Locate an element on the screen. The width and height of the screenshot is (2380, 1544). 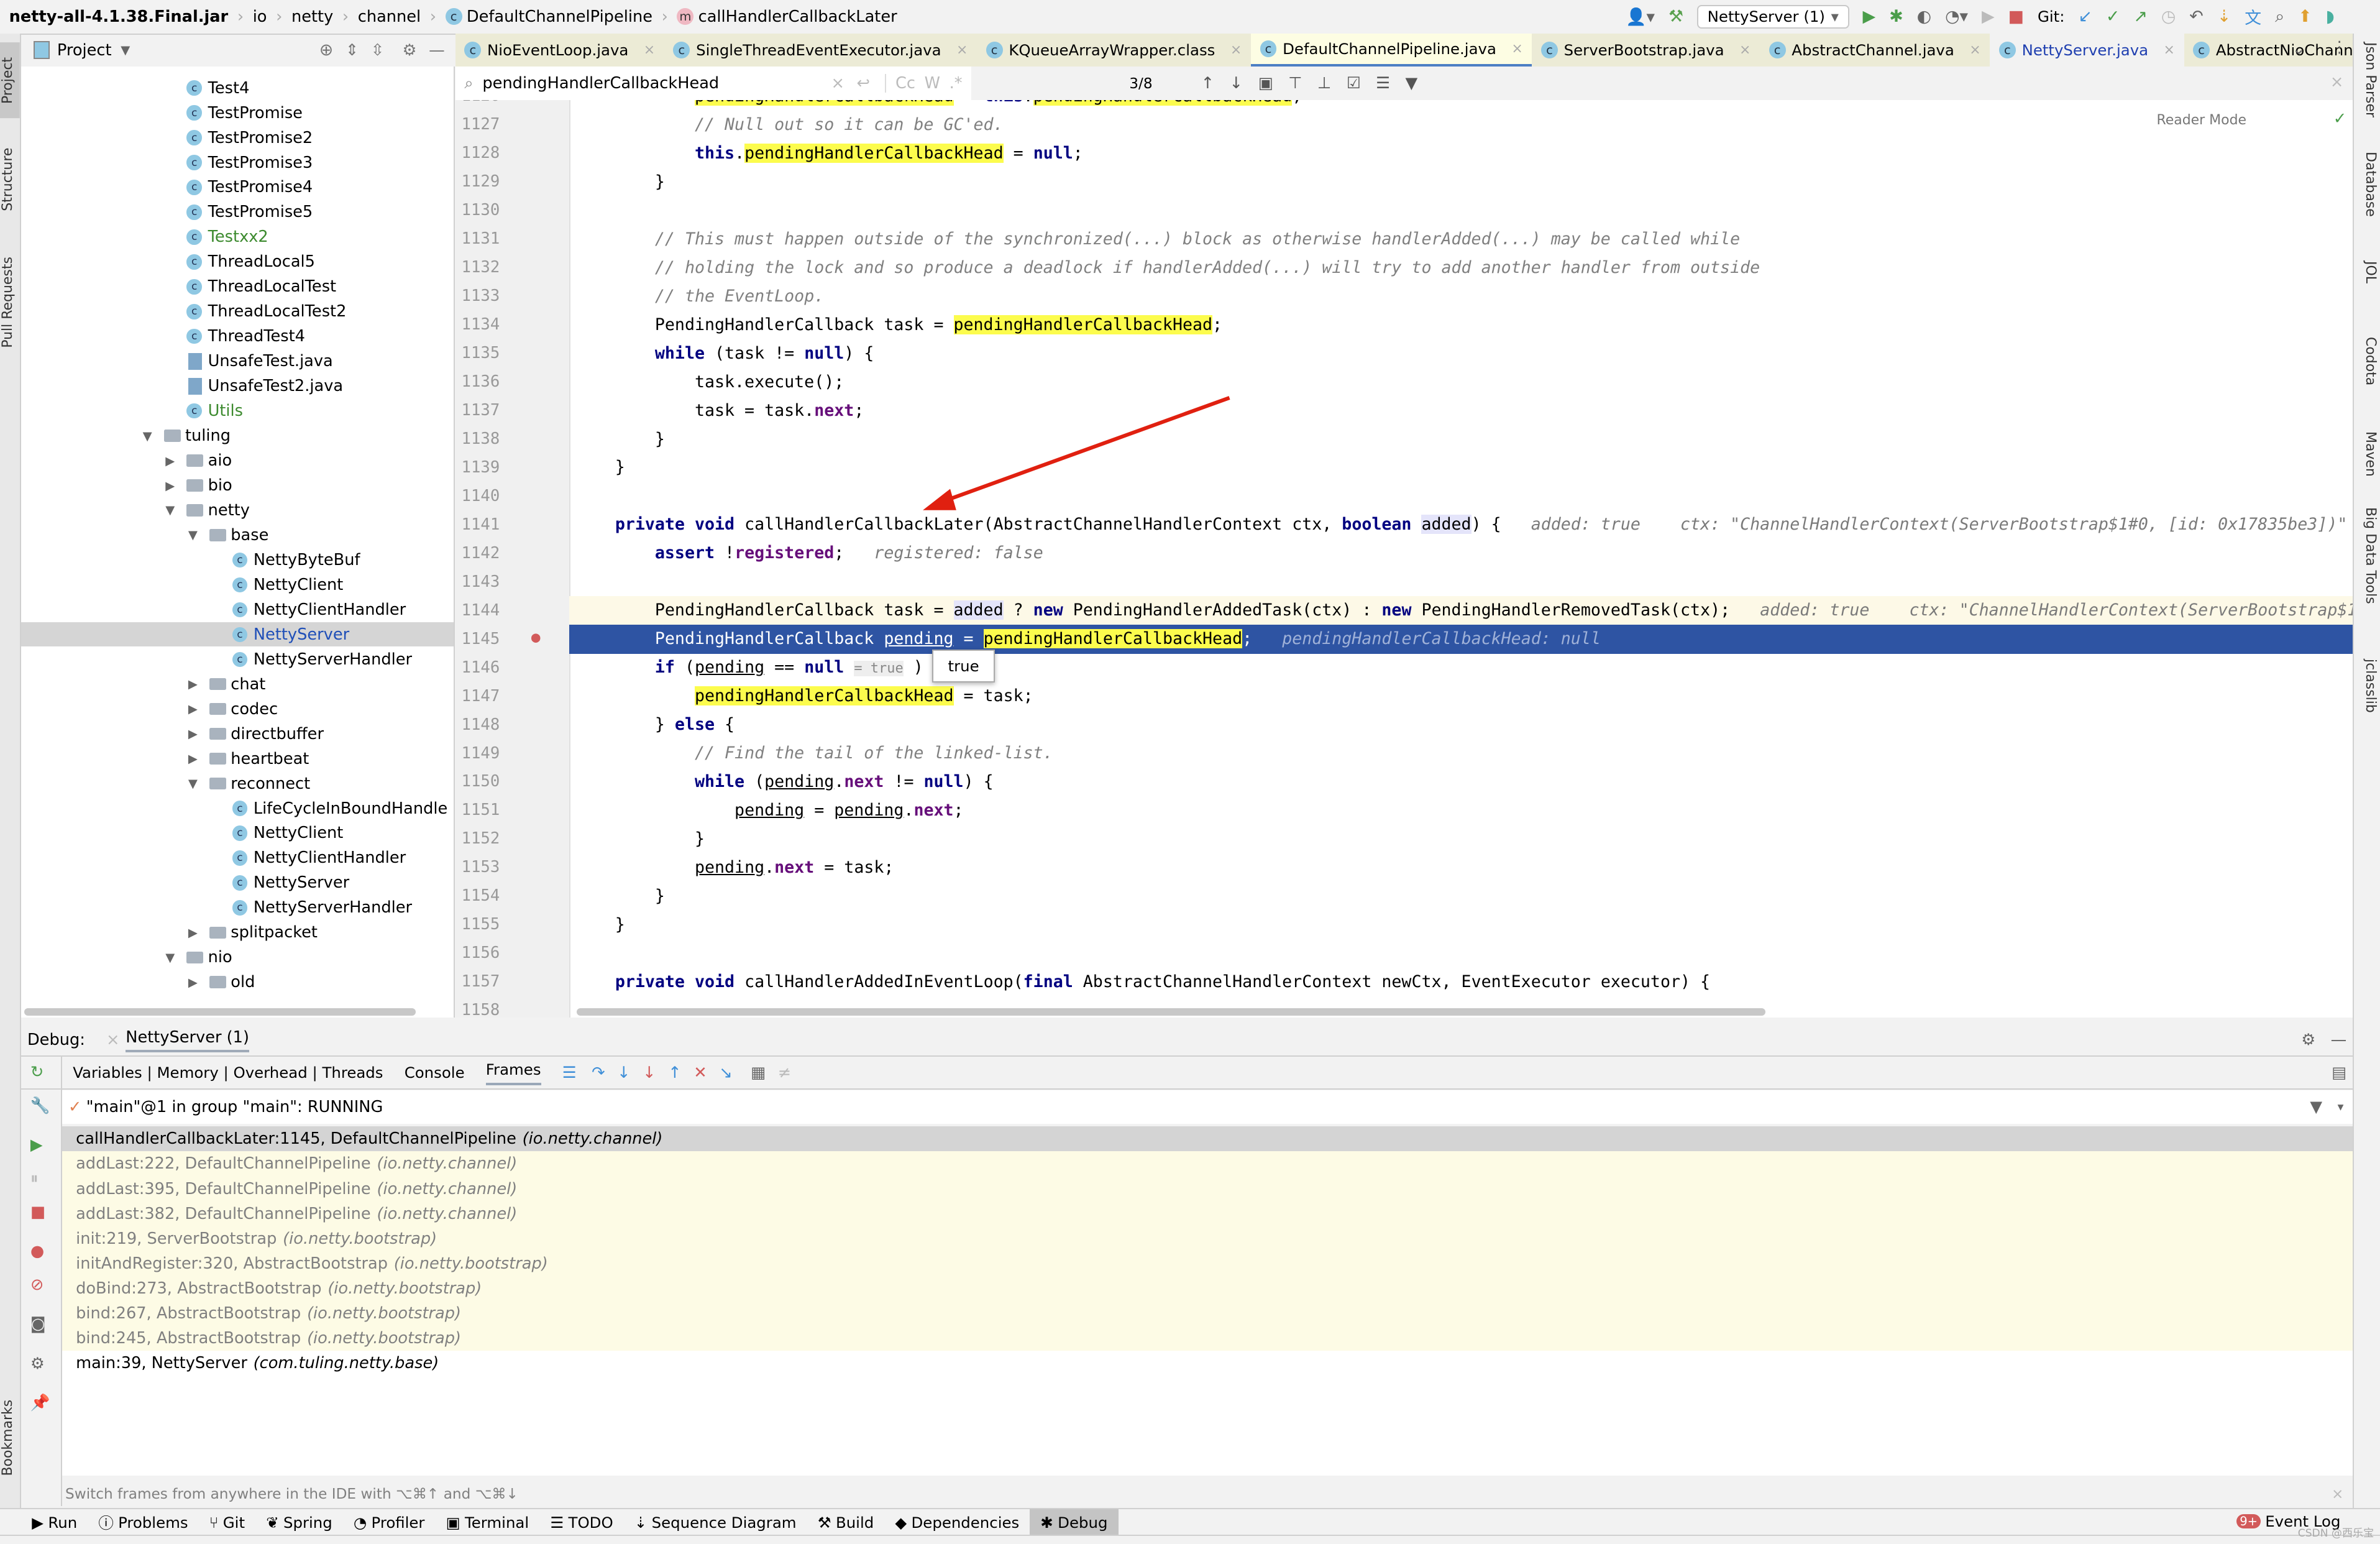
project-view-select: Project is located at coordinates (84, 50).